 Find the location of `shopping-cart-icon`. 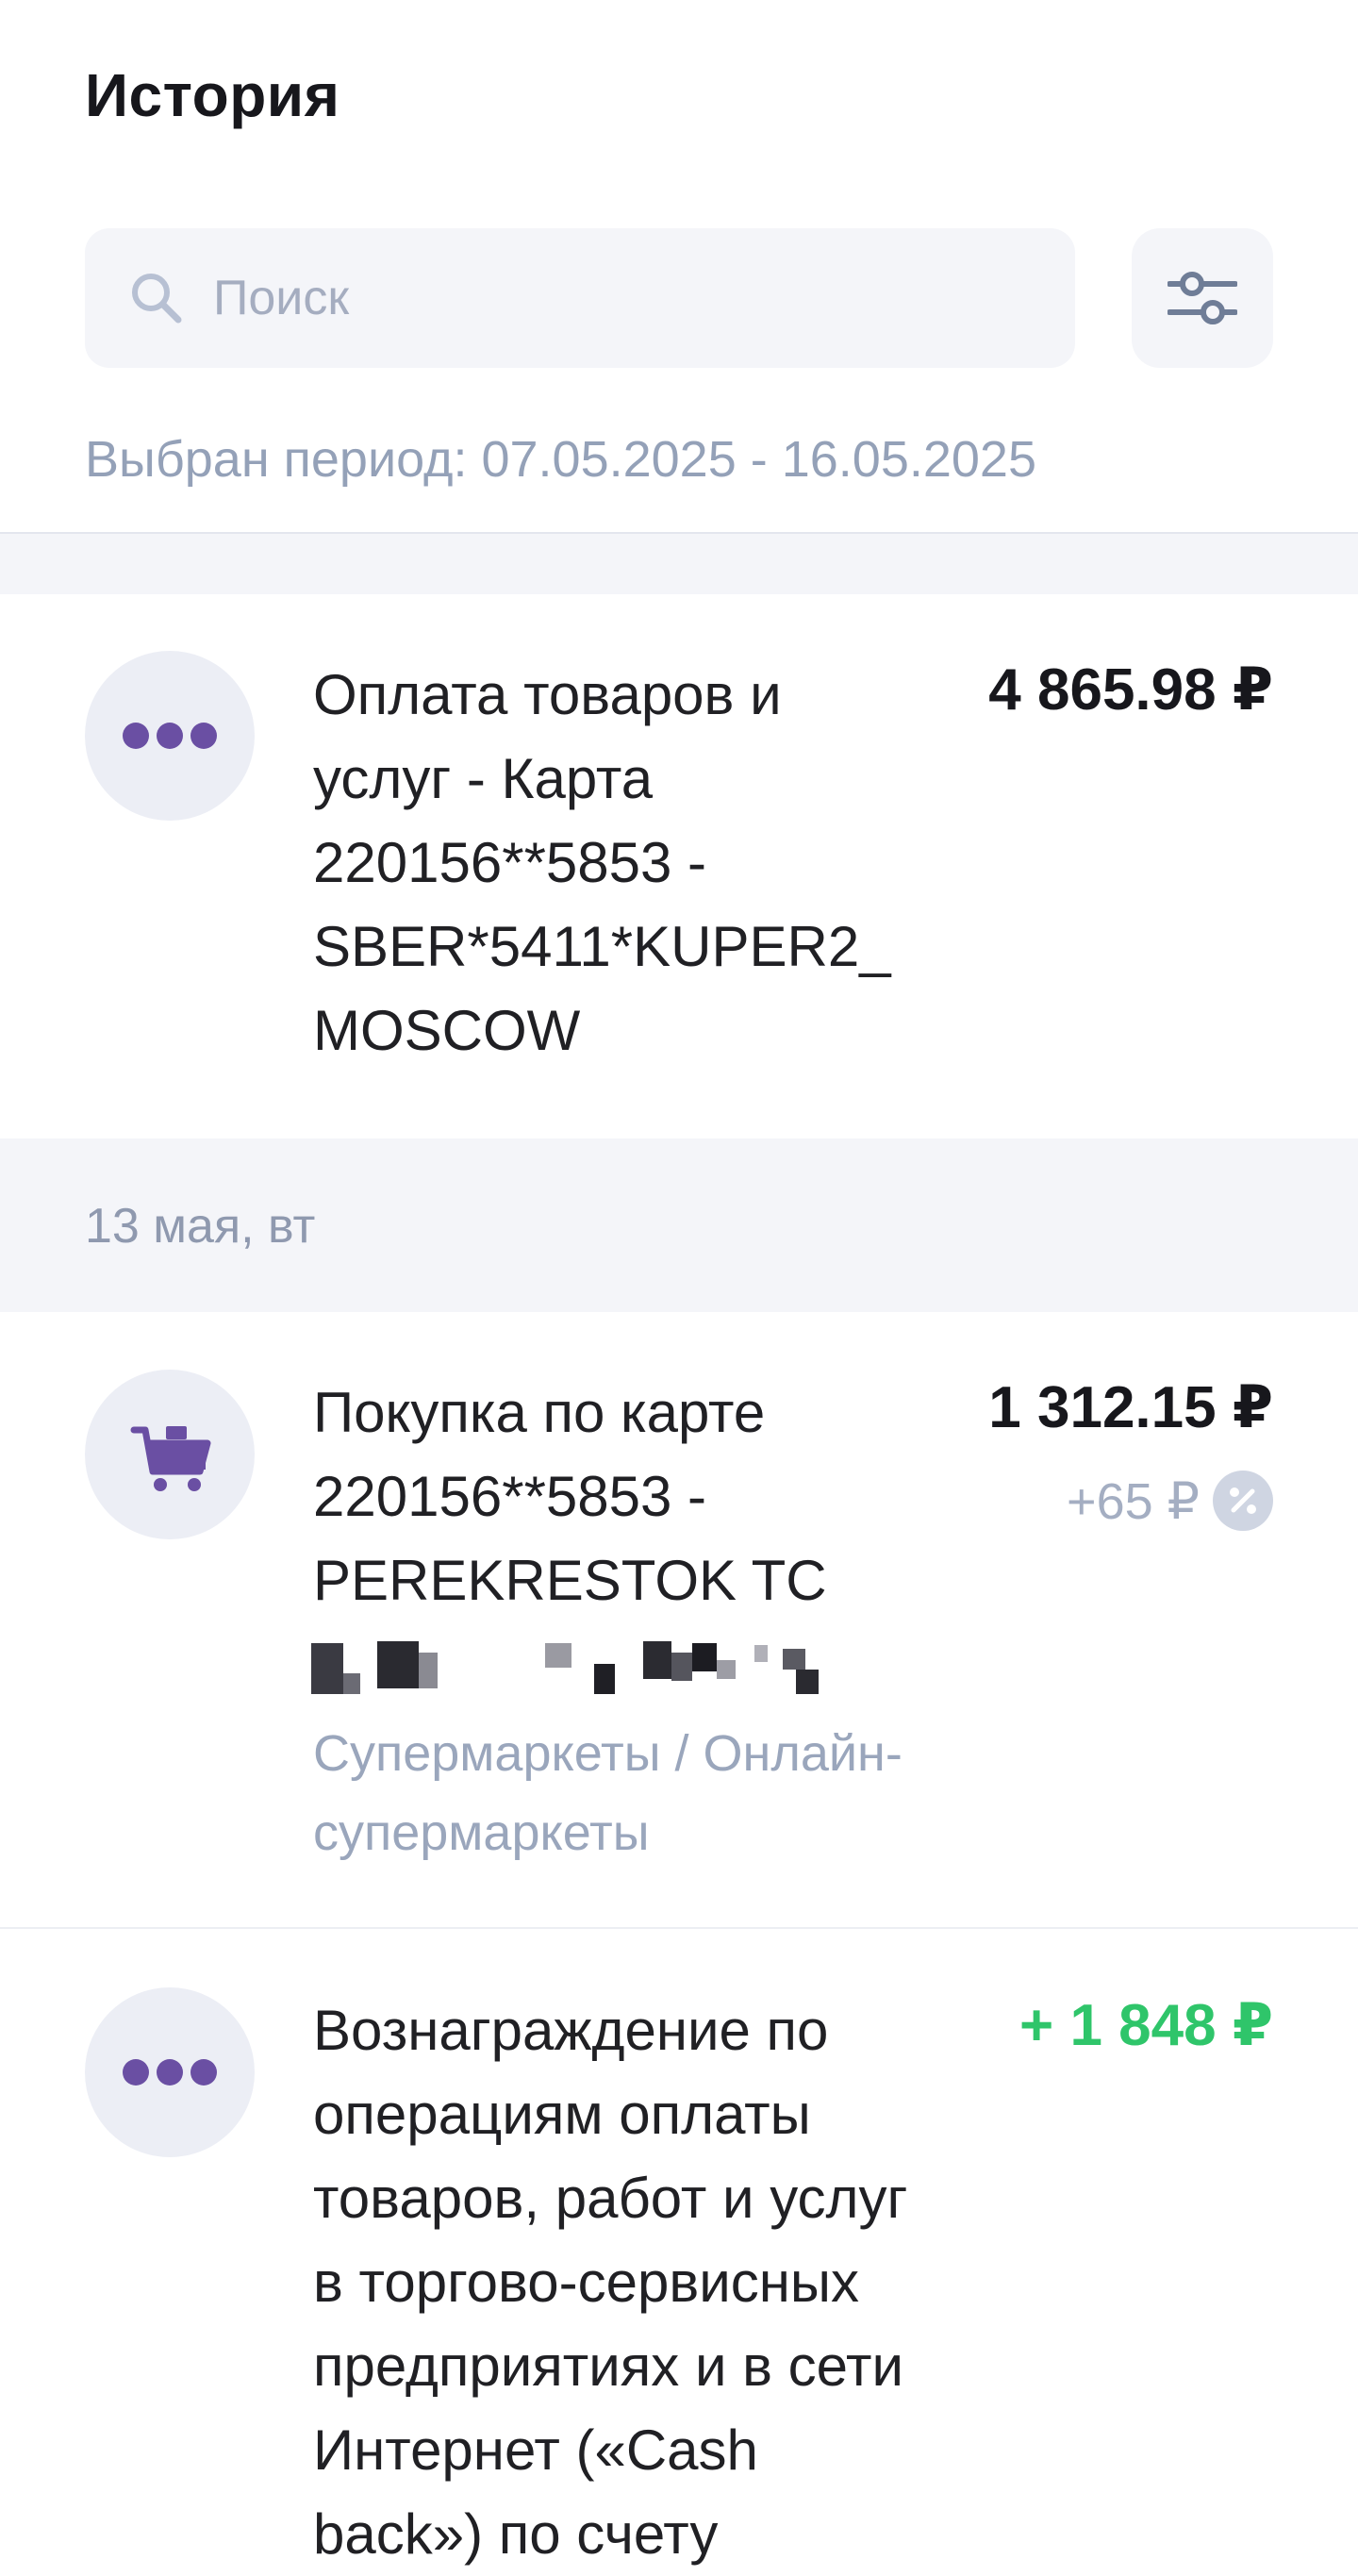

shopping-cart-icon is located at coordinates (170, 1458).